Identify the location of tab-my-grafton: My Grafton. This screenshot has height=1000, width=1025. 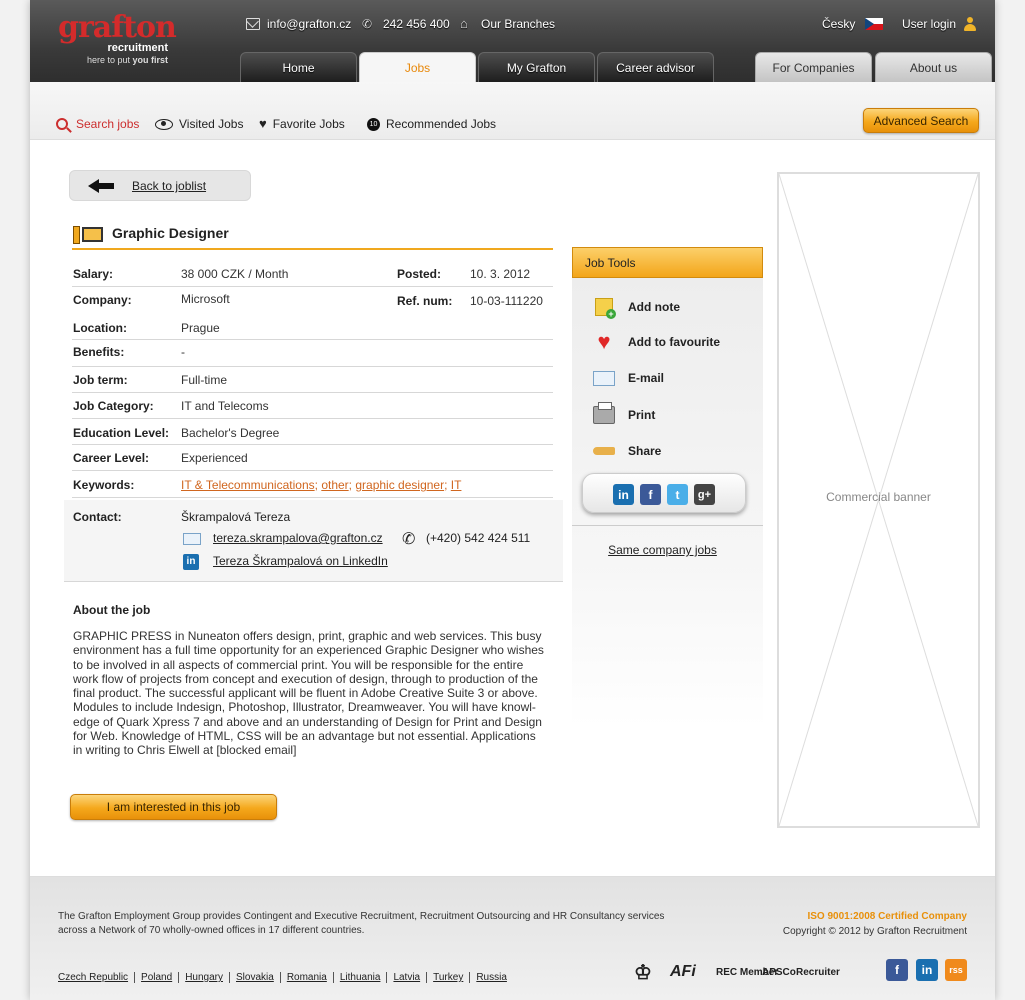
(536, 67).